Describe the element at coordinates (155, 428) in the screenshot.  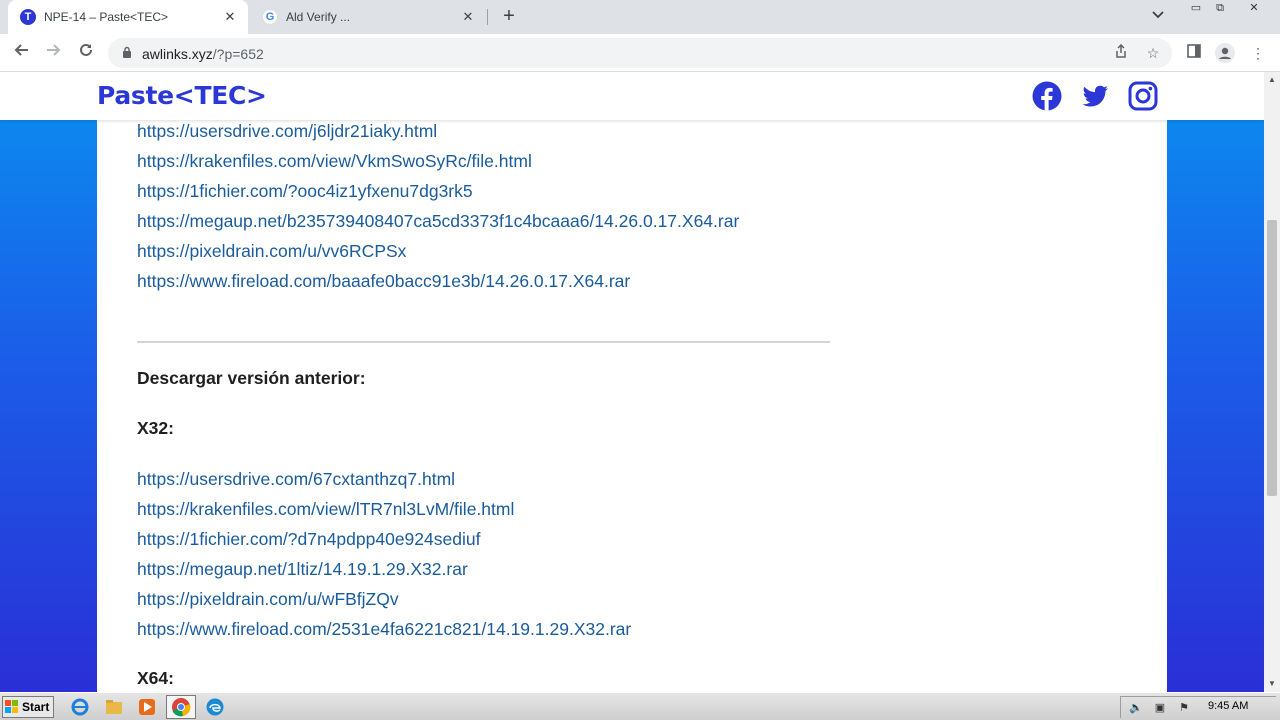
I see `x32-heading: X32:` at that location.